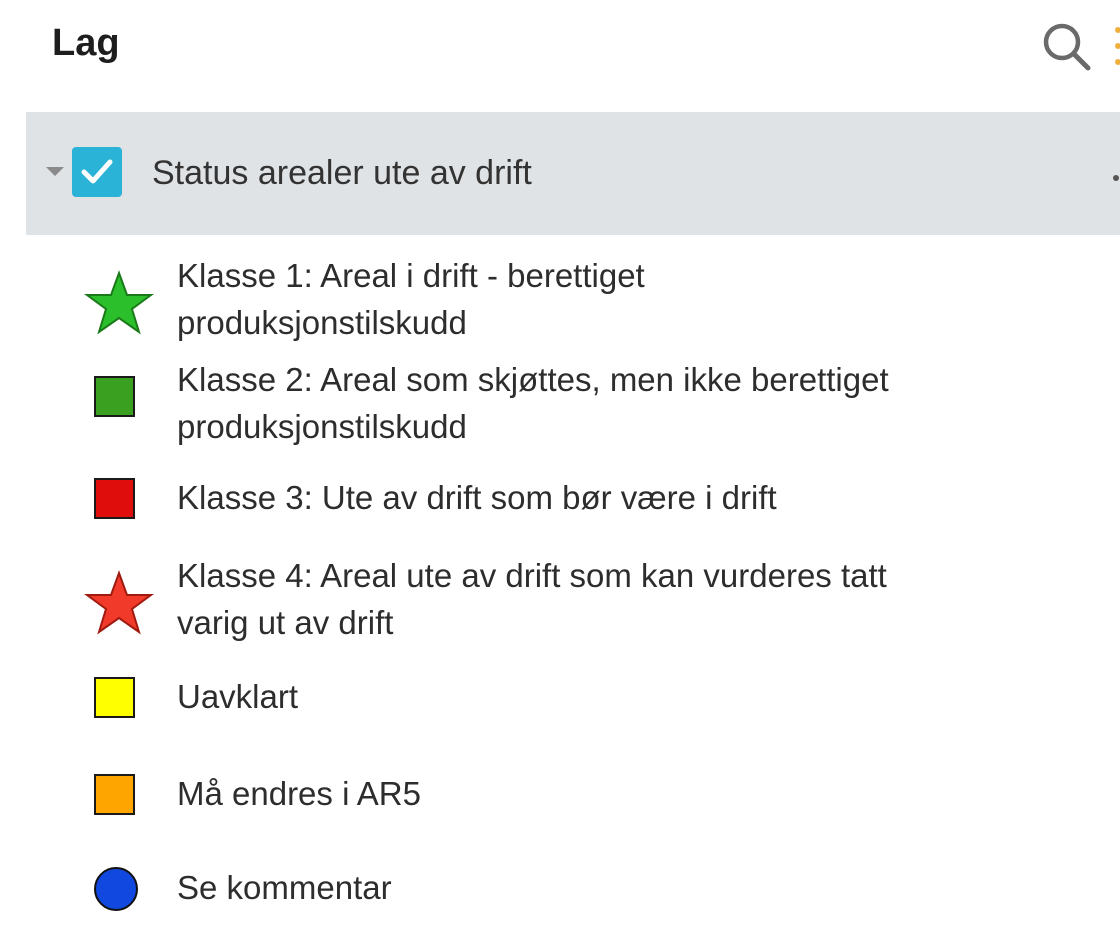 The height and width of the screenshot is (946, 1120). Describe the element at coordinates (560, 889) in the screenshot. I see `legend-item-se-kommentar: Se kommentar` at that location.